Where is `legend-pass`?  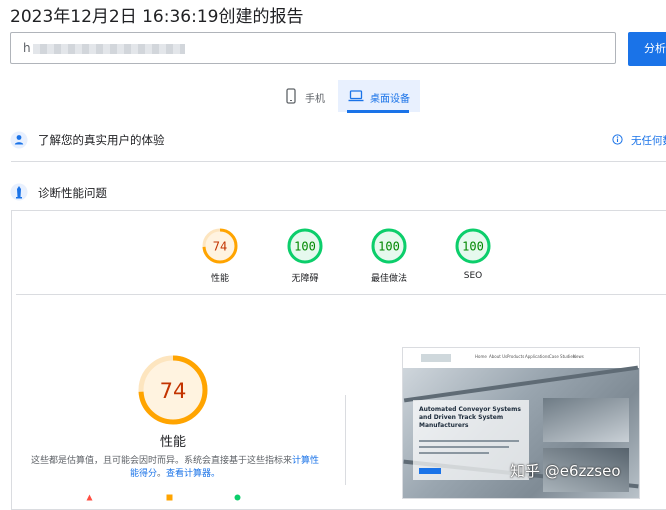 legend-pass is located at coordinates (237, 498).